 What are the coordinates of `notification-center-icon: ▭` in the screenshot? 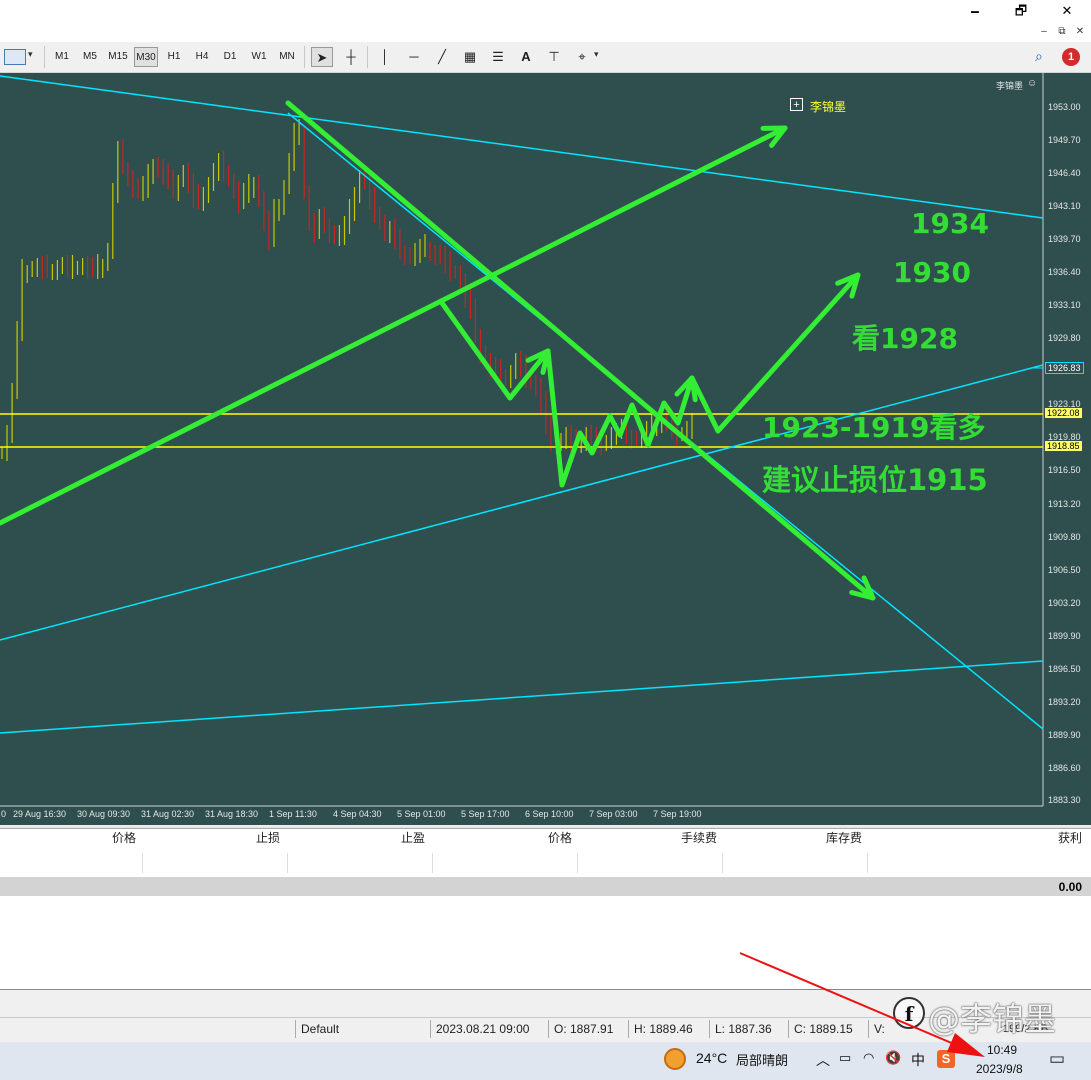 It's located at (1057, 1059).